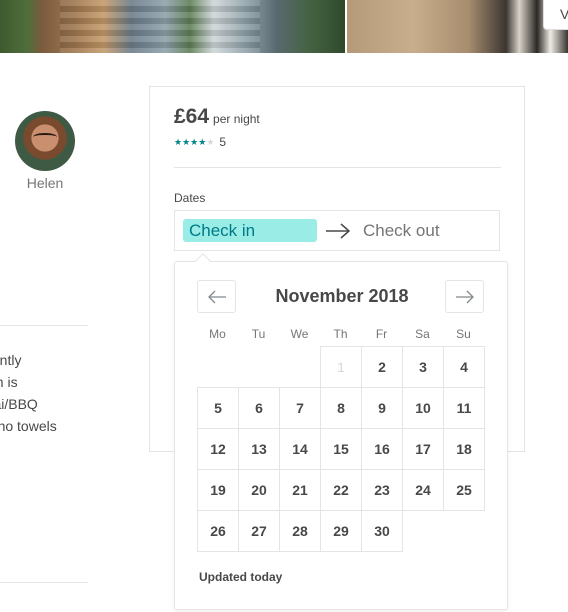 Image resolution: width=568 pixels, height=612 pixels. Describe the element at coordinates (259, 449) in the screenshot. I see `calendar-day: 13` at that location.